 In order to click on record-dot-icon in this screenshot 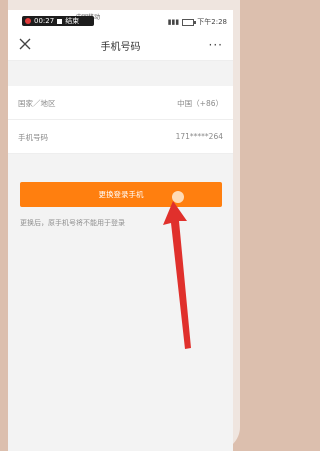, I will do `click(28, 21)`.